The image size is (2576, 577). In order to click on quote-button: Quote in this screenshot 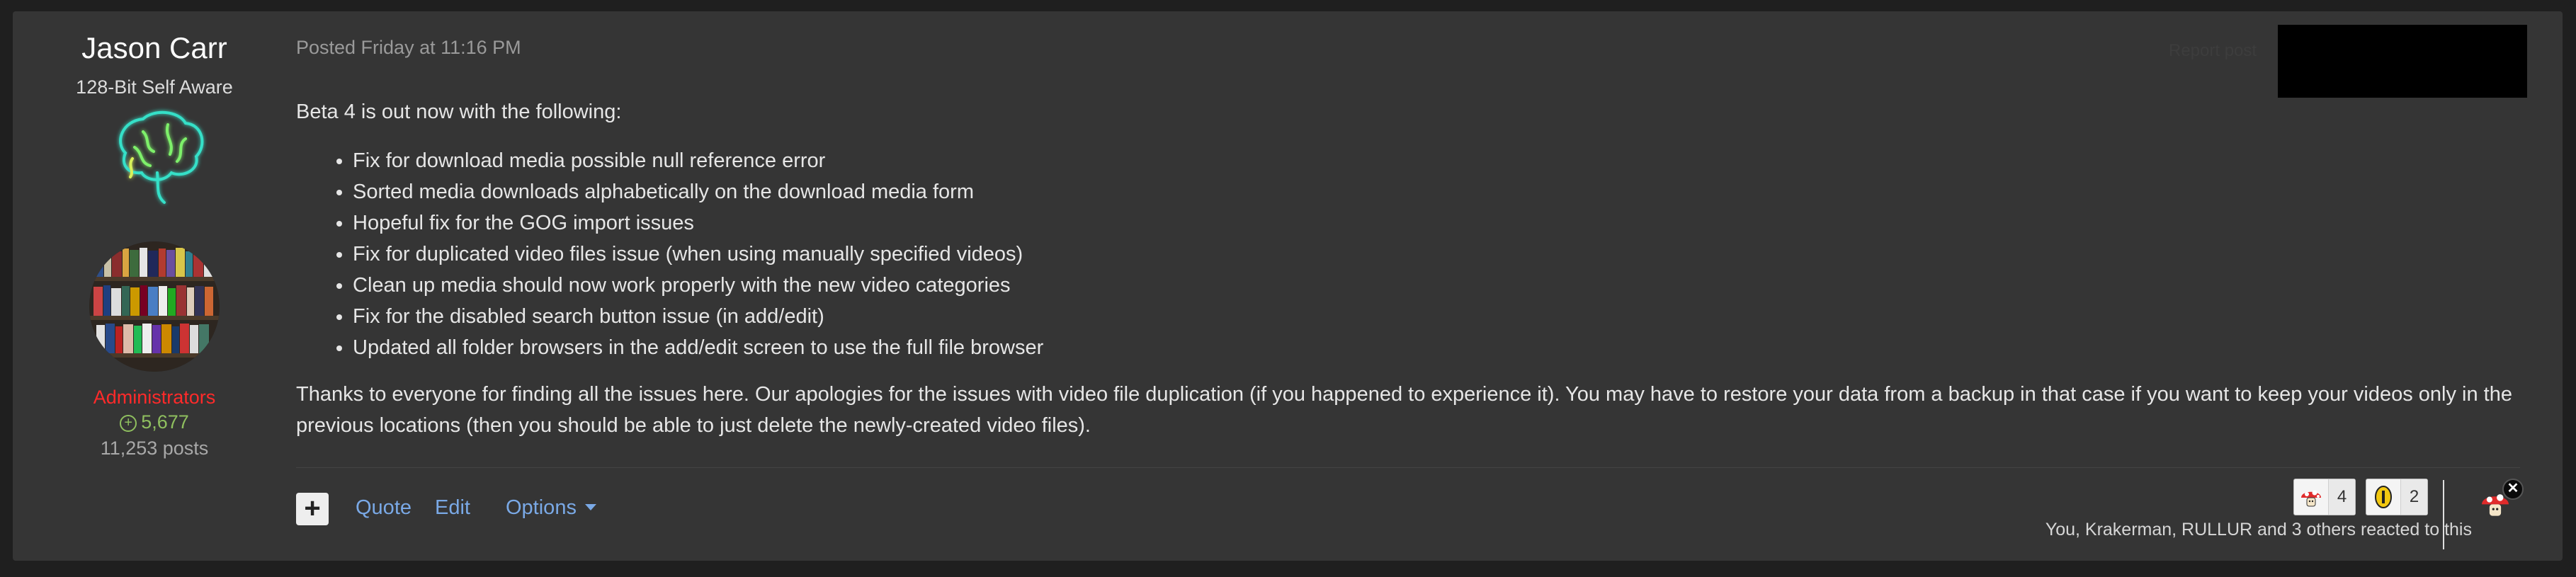, I will do `click(384, 508)`.